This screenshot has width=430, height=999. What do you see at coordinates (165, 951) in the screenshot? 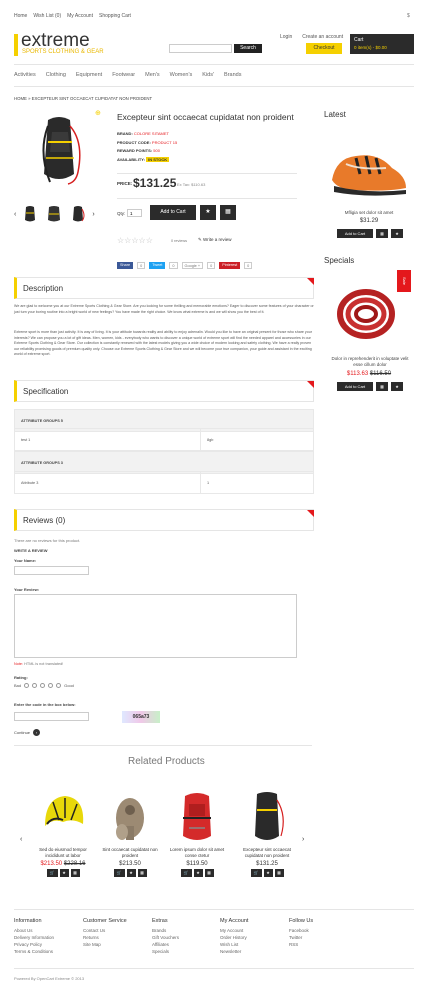
I see `footer-link: Specials` at bounding box center [165, 951].